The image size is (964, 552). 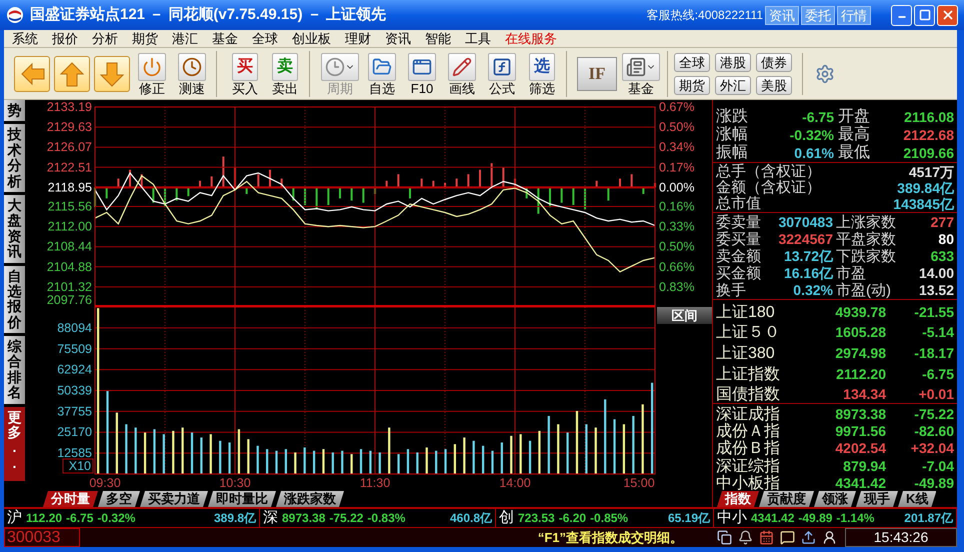 I want to click on ticker-price: 8973.38, so click(x=304, y=518).